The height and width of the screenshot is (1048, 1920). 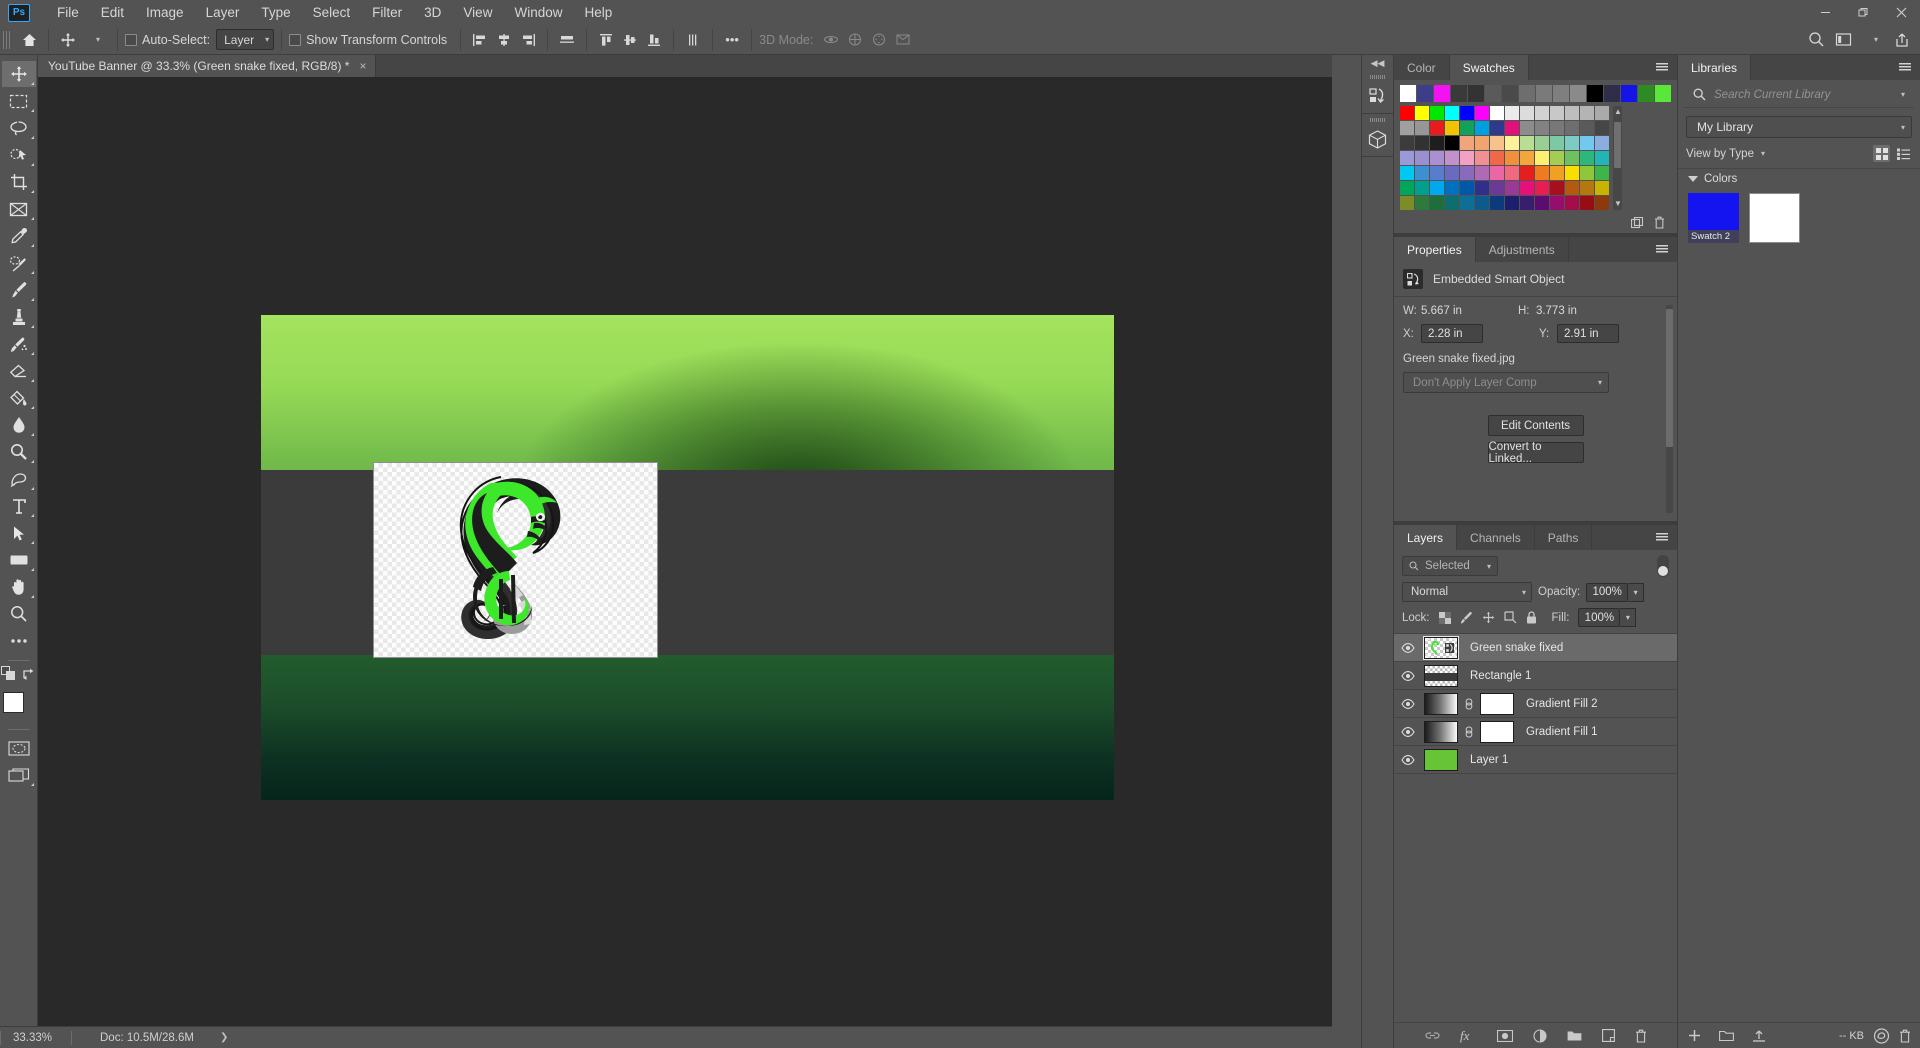 What do you see at coordinates (1535, 425) in the screenshot?
I see `edit-contents-button: Edit Contents` at bounding box center [1535, 425].